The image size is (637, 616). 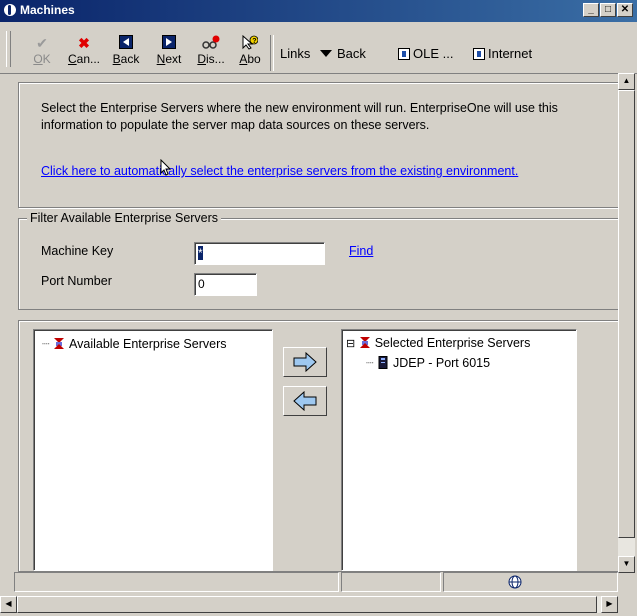 What do you see at coordinates (318, 11) in the screenshot?
I see `title-bar: Machines _ □ ✕` at bounding box center [318, 11].